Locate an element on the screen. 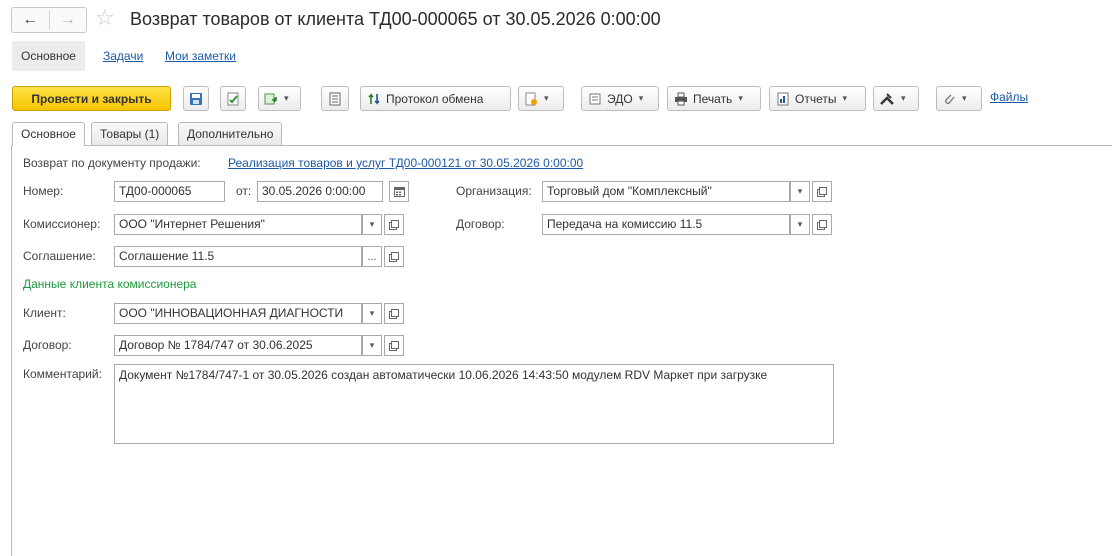 This screenshot has height=556, width=1112. form-border is located at coordinates (11, 350).